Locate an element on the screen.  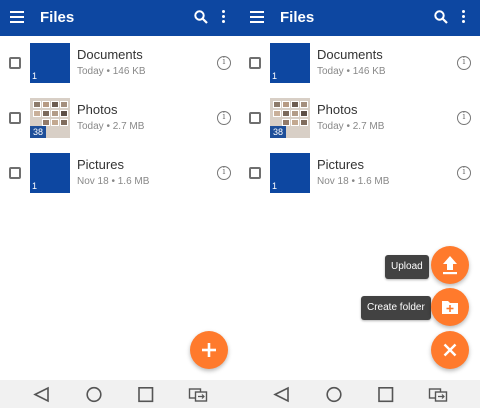
add-fab-button is located at coordinates (209, 350).